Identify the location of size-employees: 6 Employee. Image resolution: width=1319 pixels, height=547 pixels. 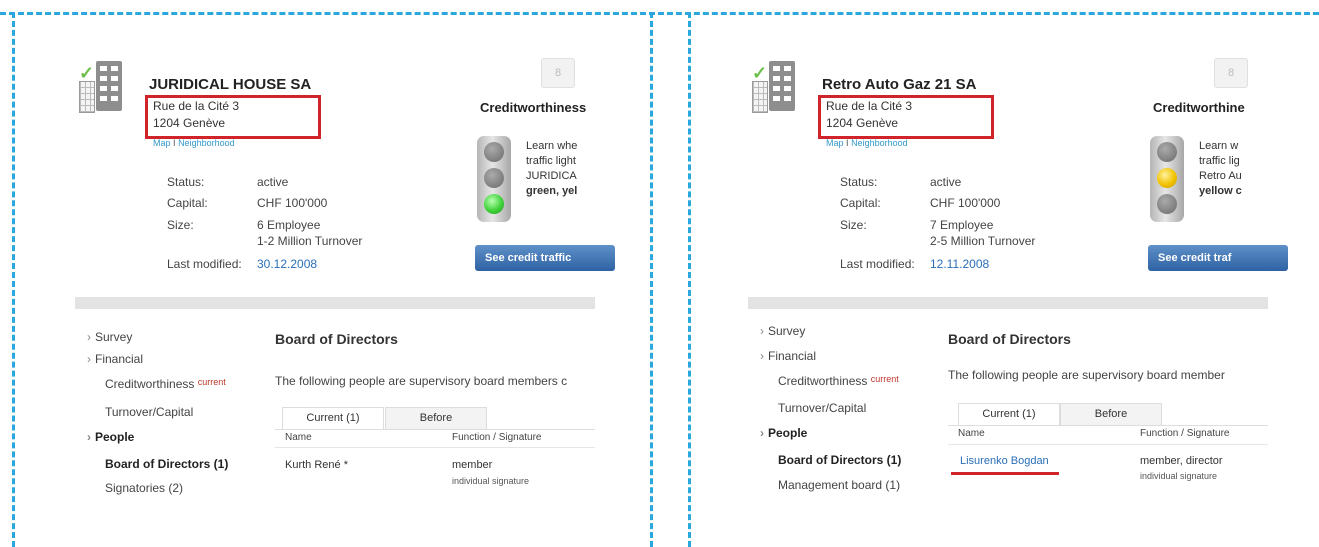
(289, 225).